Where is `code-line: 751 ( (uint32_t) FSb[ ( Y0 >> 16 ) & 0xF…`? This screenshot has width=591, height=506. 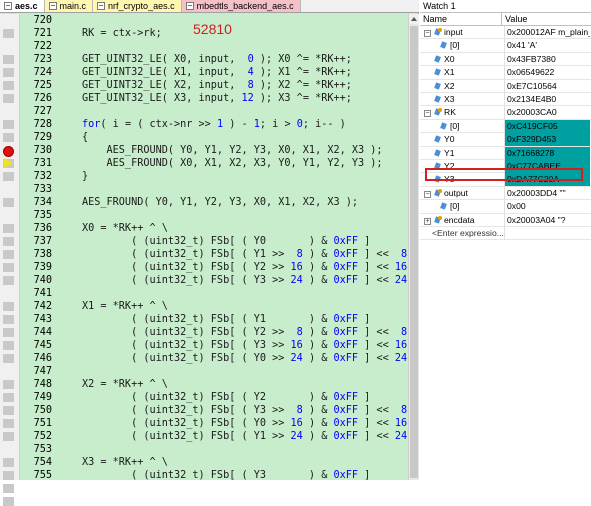
code-line: 751 ( (uint32_t) FSb[ ( Y0 >> 16 ) & 0xF… is located at coordinates (214, 423).